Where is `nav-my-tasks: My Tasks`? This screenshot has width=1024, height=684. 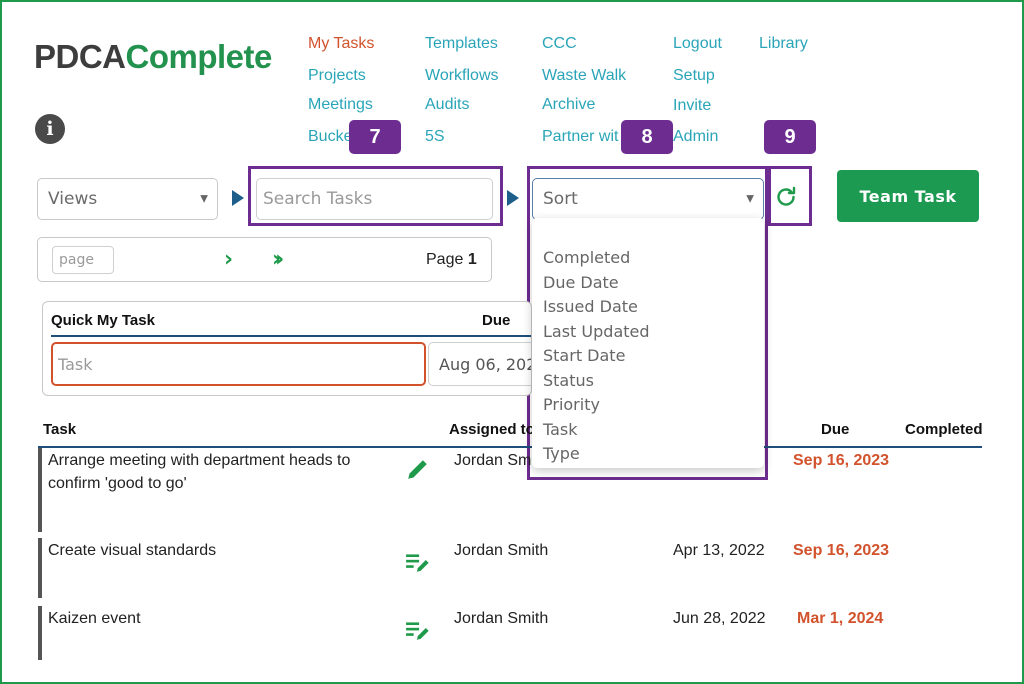 nav-my-tasks: My Tasks is located at coordinates (341, 44).